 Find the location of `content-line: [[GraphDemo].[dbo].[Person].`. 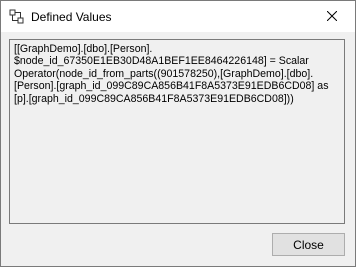

content-line: [[GraphDemo].[dbo].[Person]. is located at coordinates (83, 49).